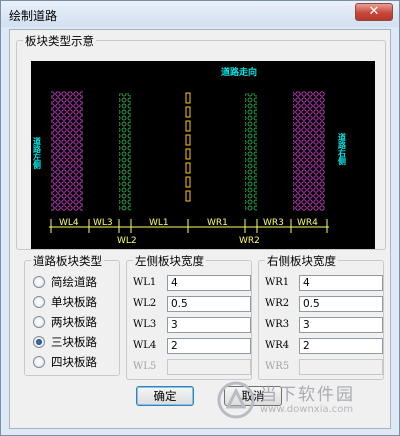 This screenshot has width=400, height=436. I want to click on field-row-wr2: WR2 0.5, so click(332, 304).